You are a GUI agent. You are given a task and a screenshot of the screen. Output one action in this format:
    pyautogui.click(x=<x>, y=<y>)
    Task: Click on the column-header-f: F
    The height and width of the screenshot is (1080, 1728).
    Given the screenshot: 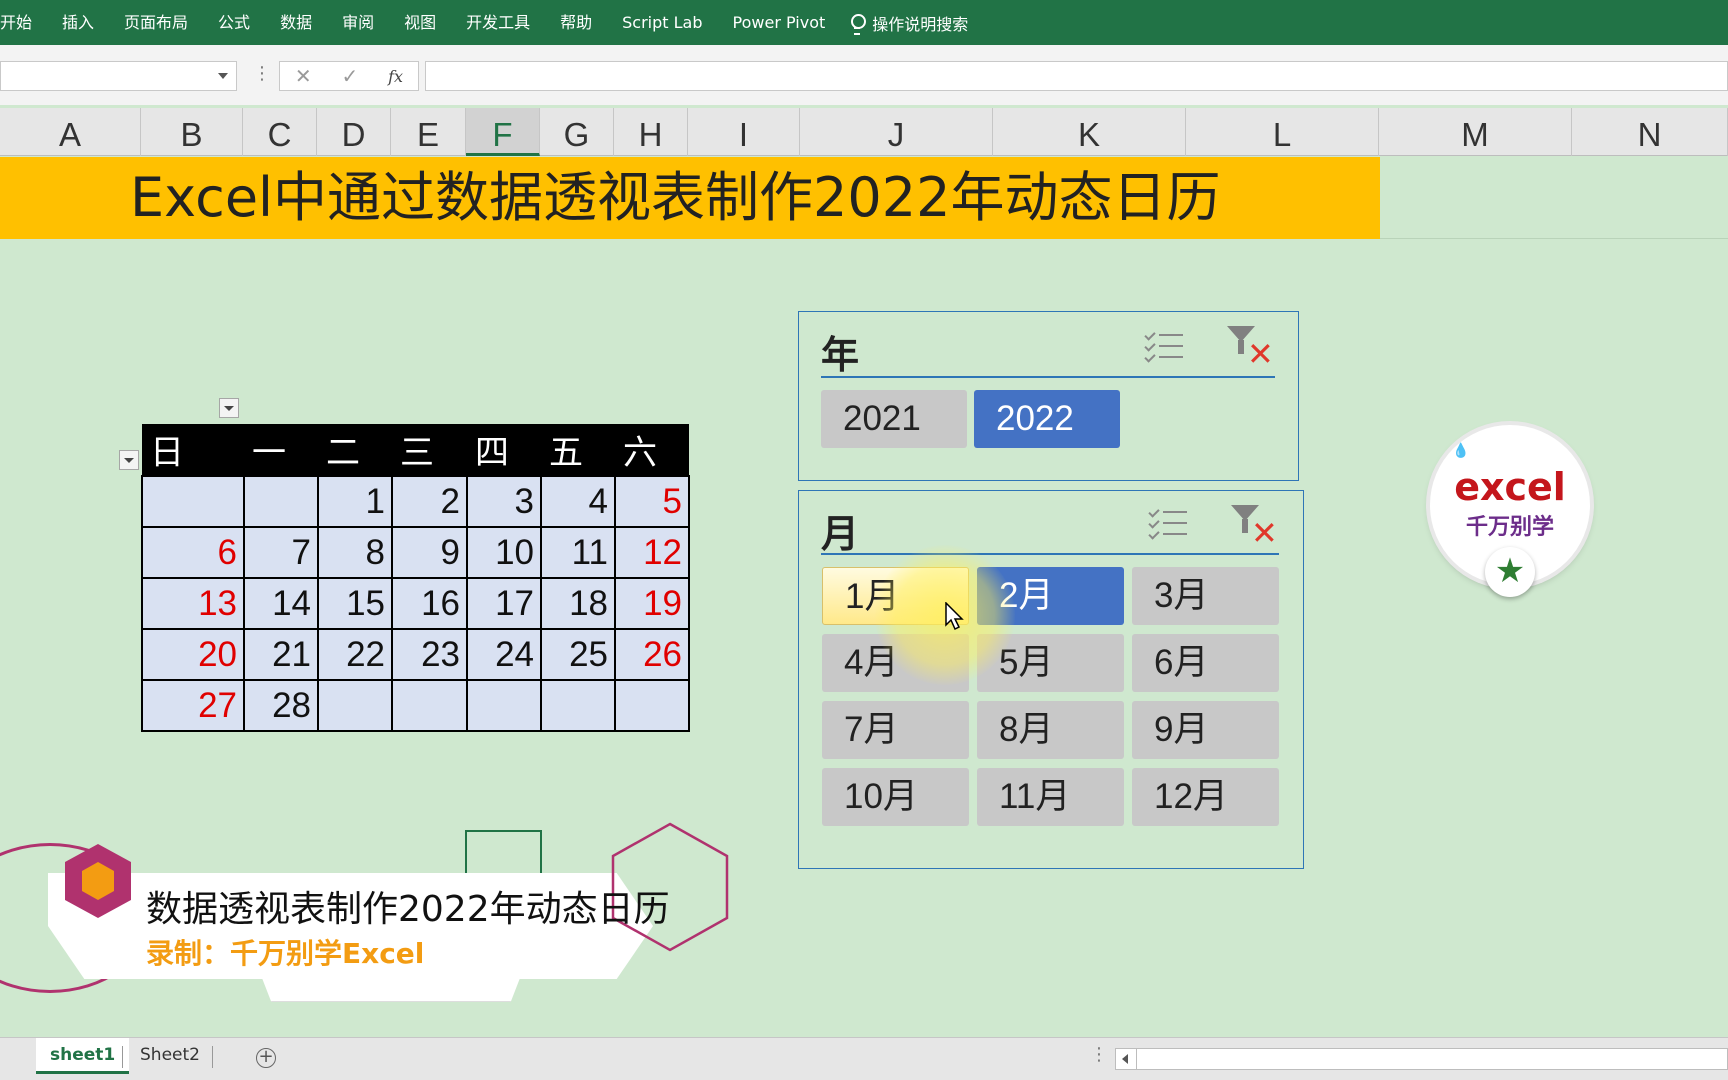 What is the action you would take?
    pyautogui.click(x=503, y=132)
    